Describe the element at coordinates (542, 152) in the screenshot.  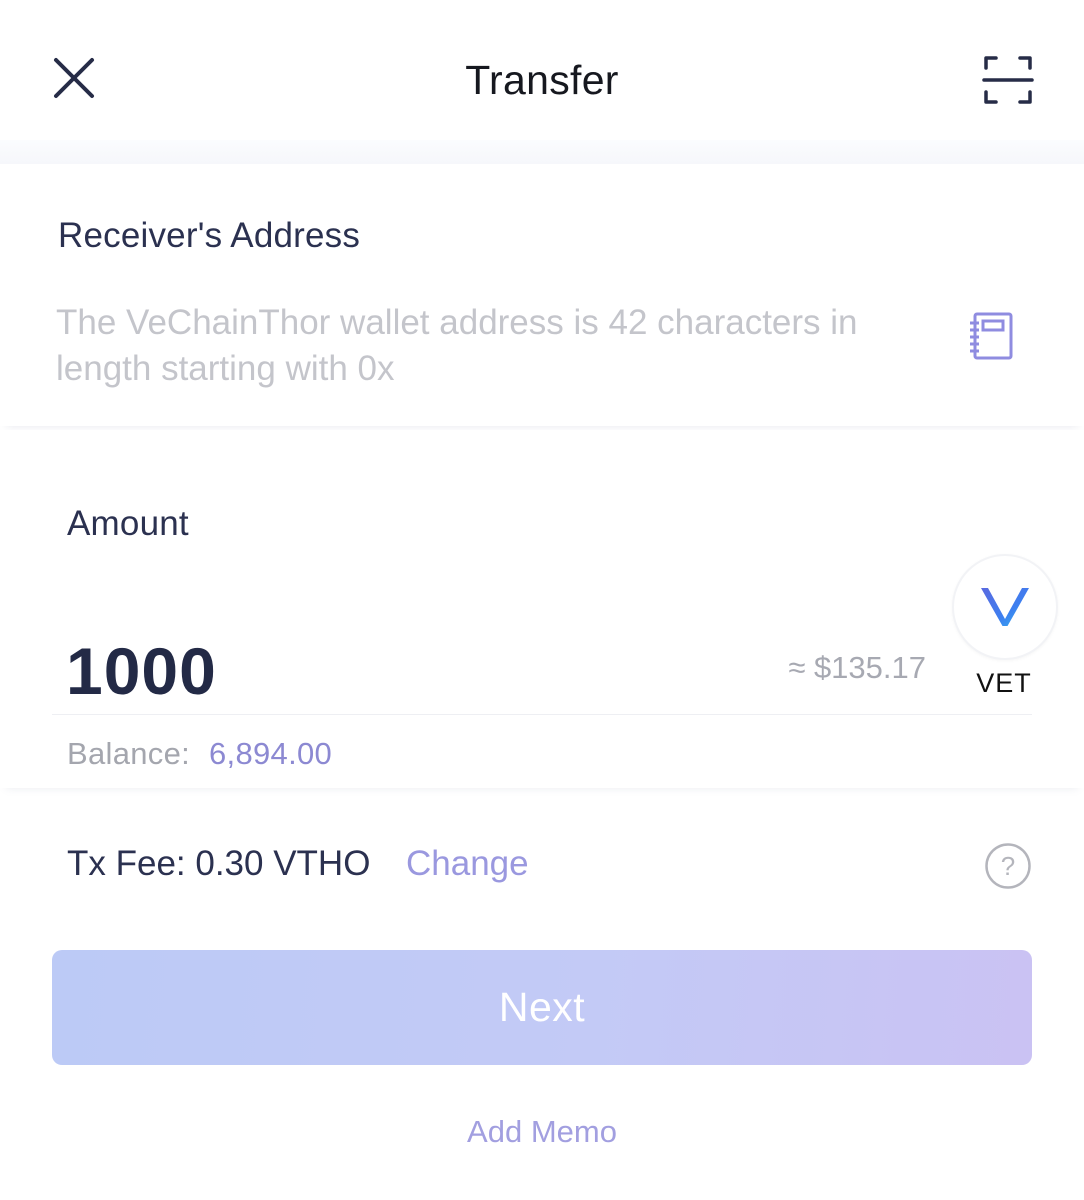
I see `header-divider` at that location.